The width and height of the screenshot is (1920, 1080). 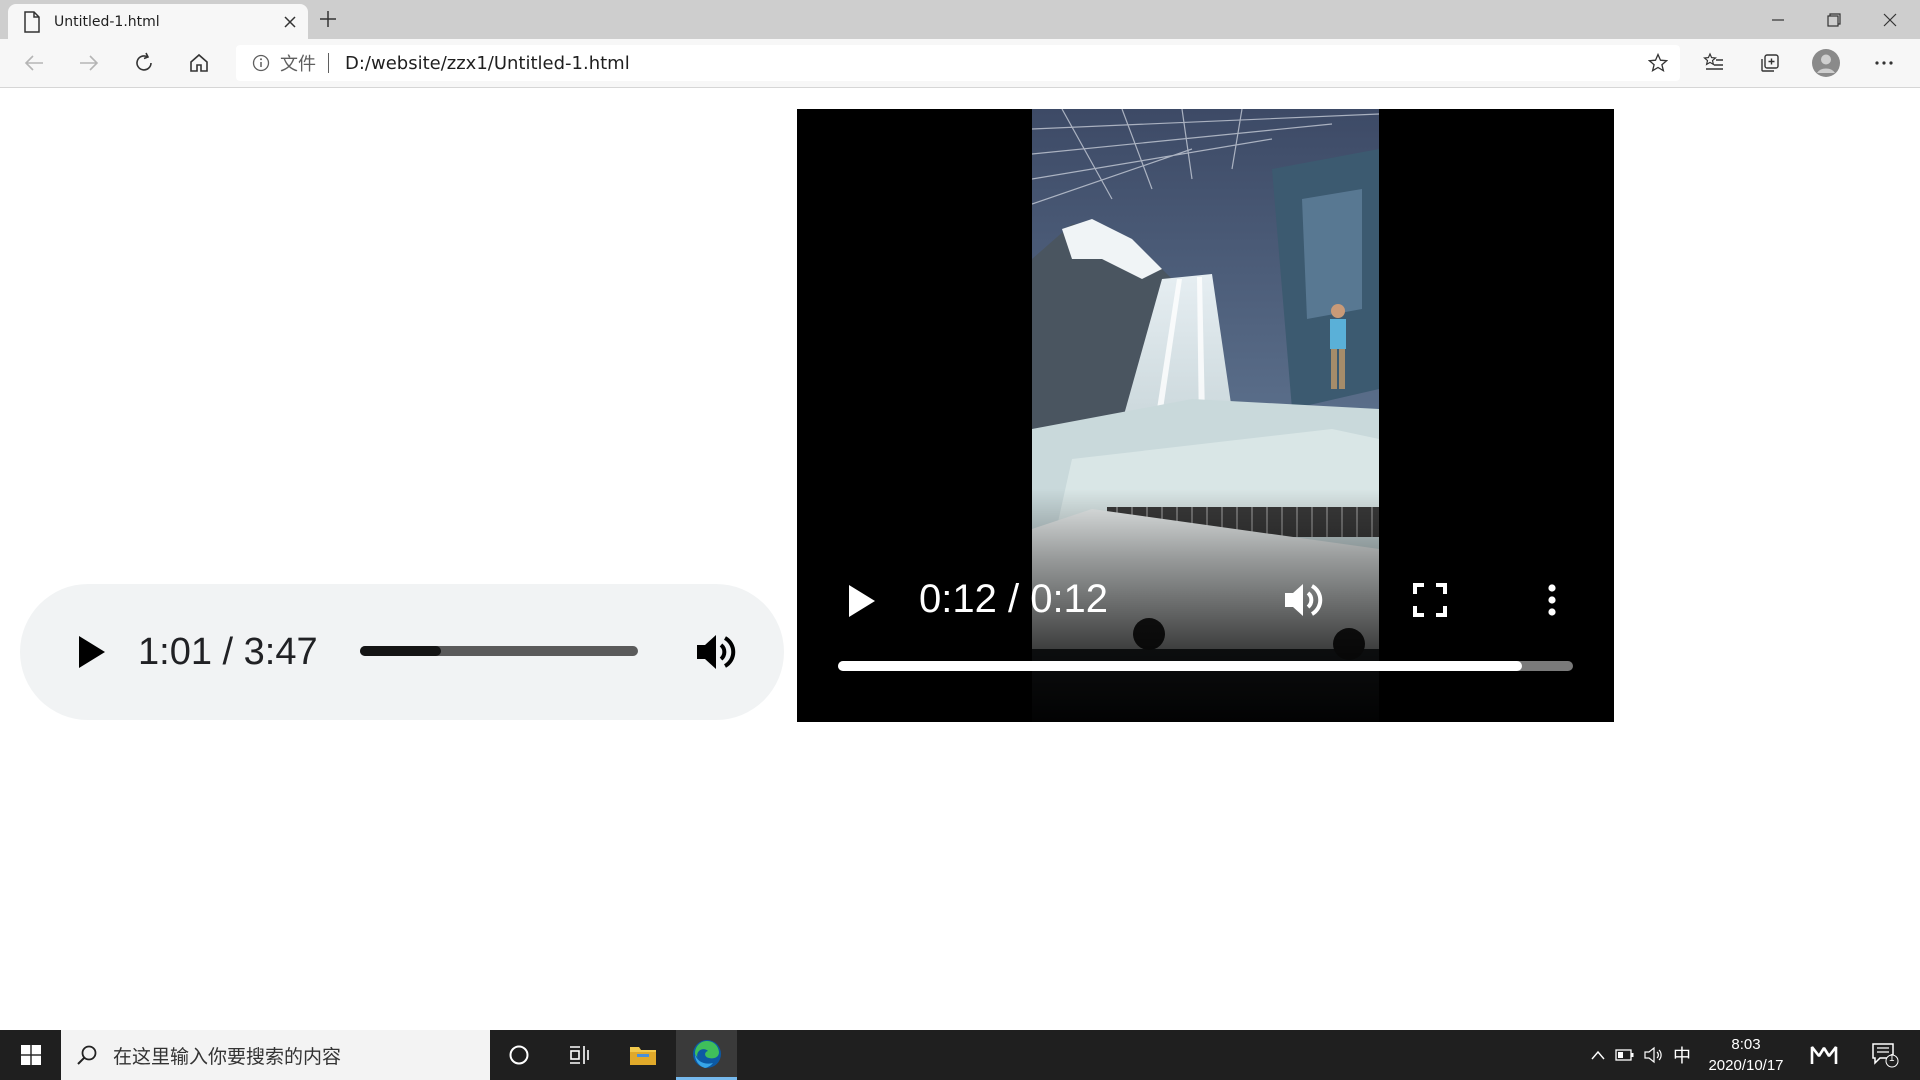 What do you see at coordinates (328, 63) in the screenshot?
I see `url-separator` at bounding box center [328, 63].